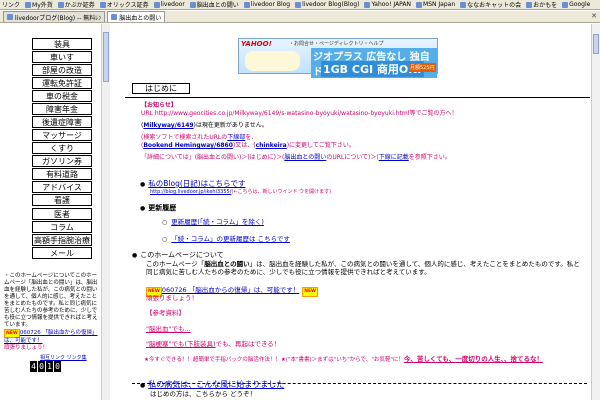  Describe the element at coordinates (576, 4) in the screenshot. I see `bookmark-item: Google` at that location.